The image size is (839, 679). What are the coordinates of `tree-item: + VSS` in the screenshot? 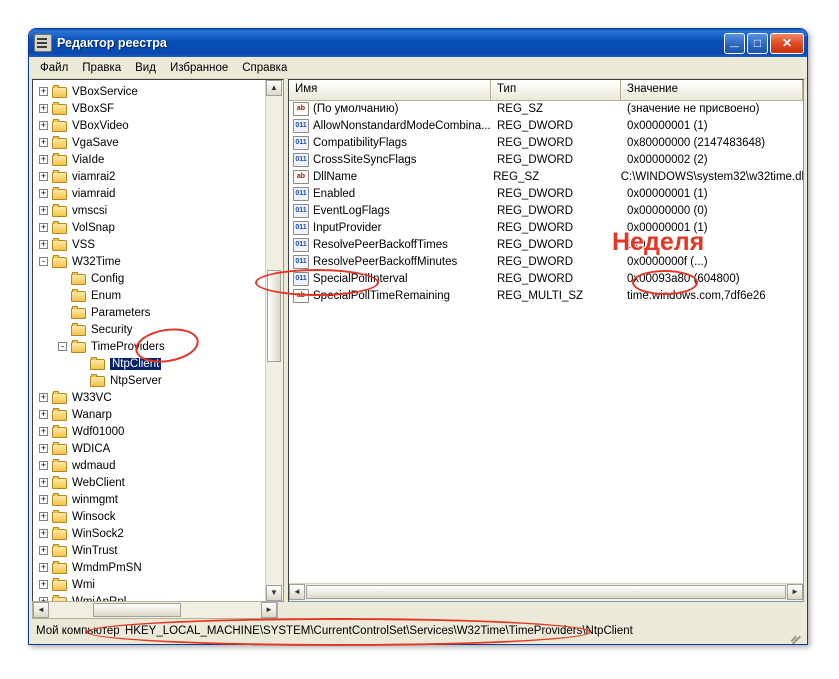 It's located at (149, 244).